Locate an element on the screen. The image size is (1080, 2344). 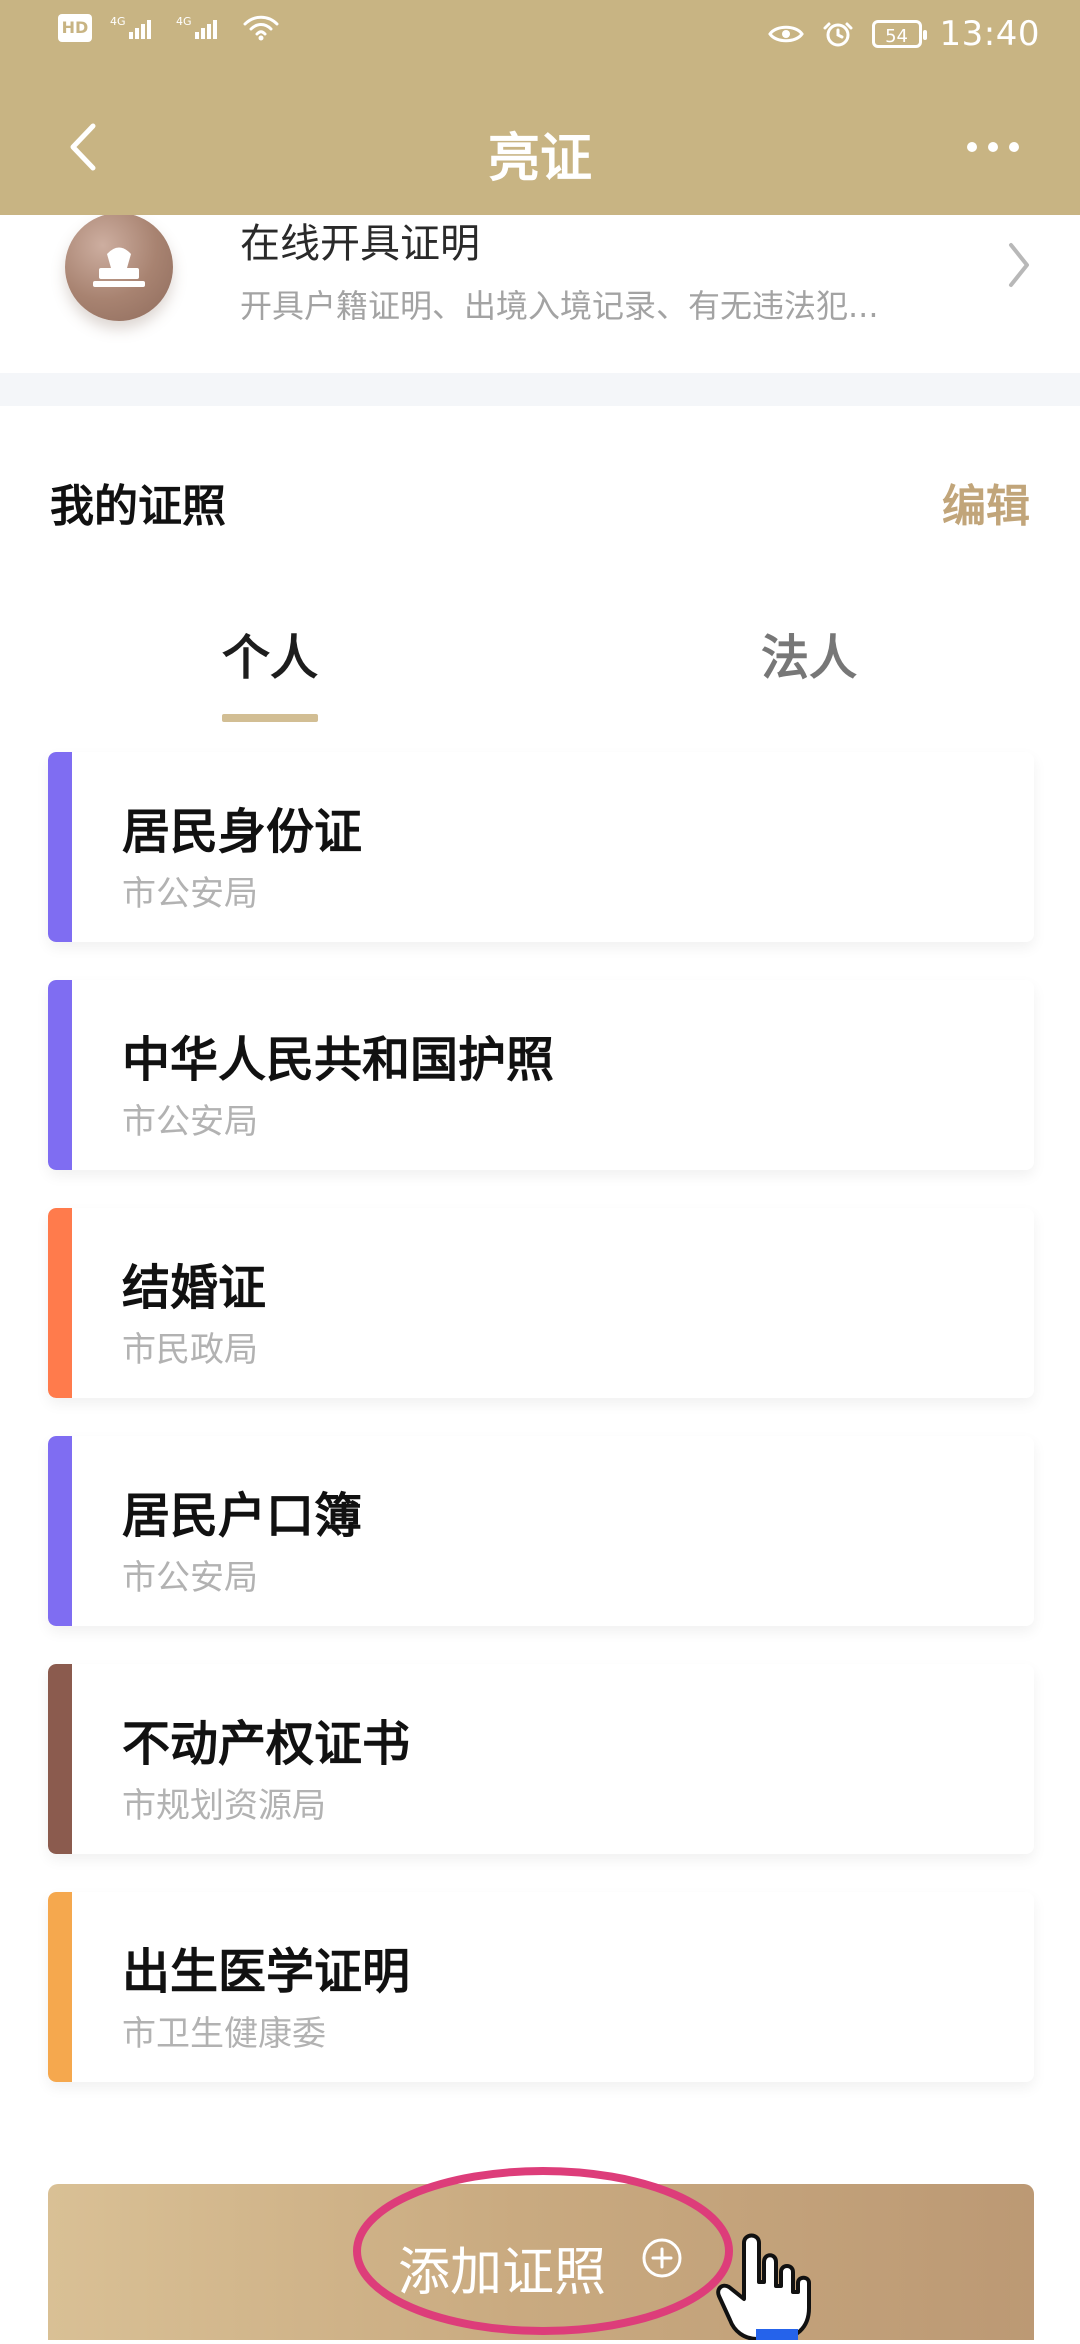
more-dots-icon is located at coordinates (993, 147).